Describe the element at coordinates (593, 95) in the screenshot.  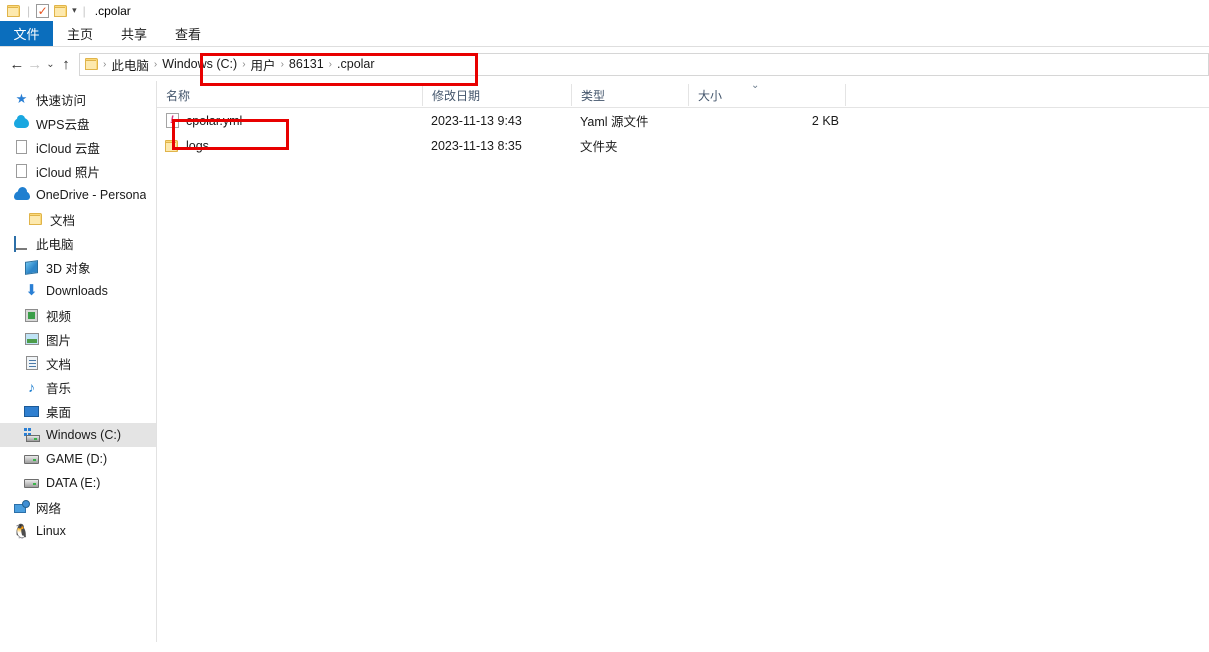
I see `column-header-label: 类型` at that location.